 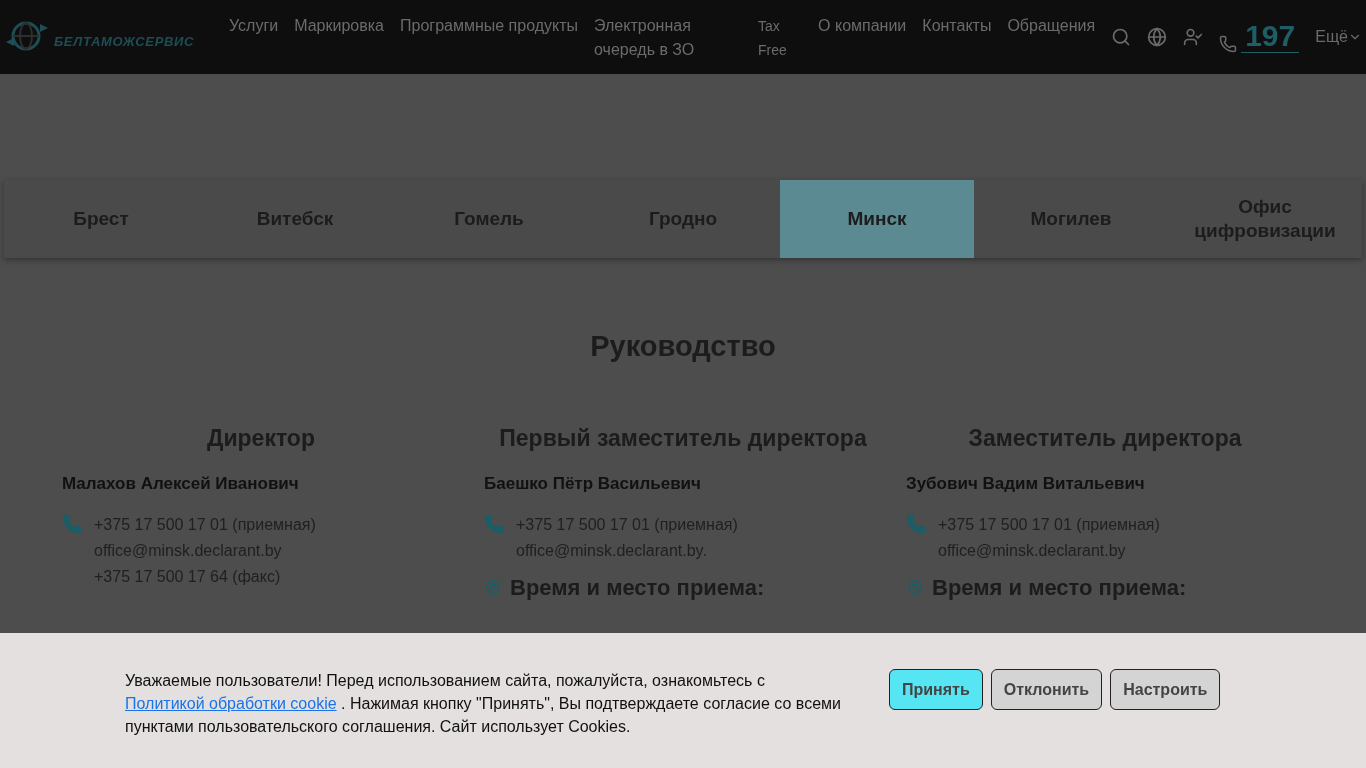 What do you see at coordinates (776, 38) in the screenshot?
I see `nav-link: Tax Free` at bounding box center [776, 38].